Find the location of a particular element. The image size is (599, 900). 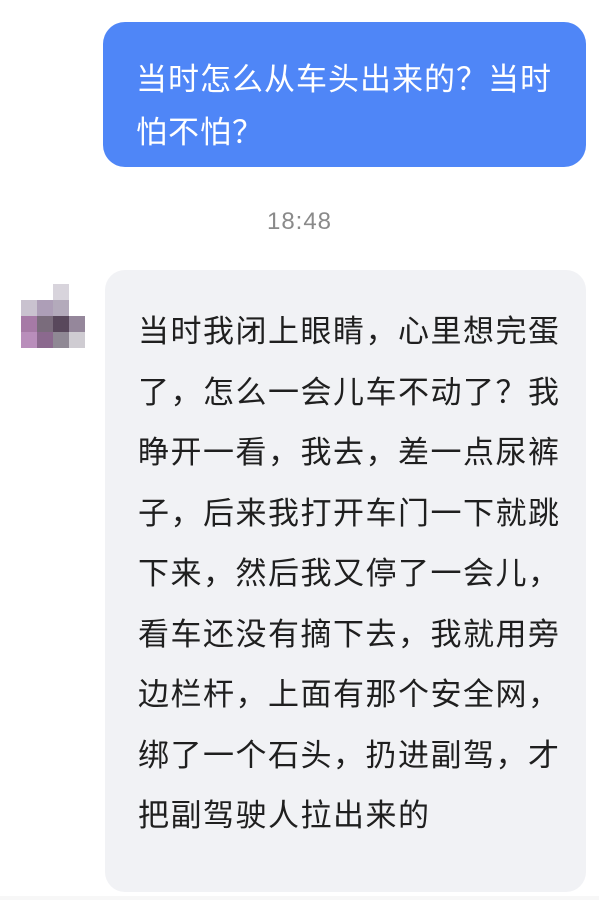

outgoing-message-bubble: 当时怎么从车头出来的？当时怕不怕？ is located at coordinates (344, 94).